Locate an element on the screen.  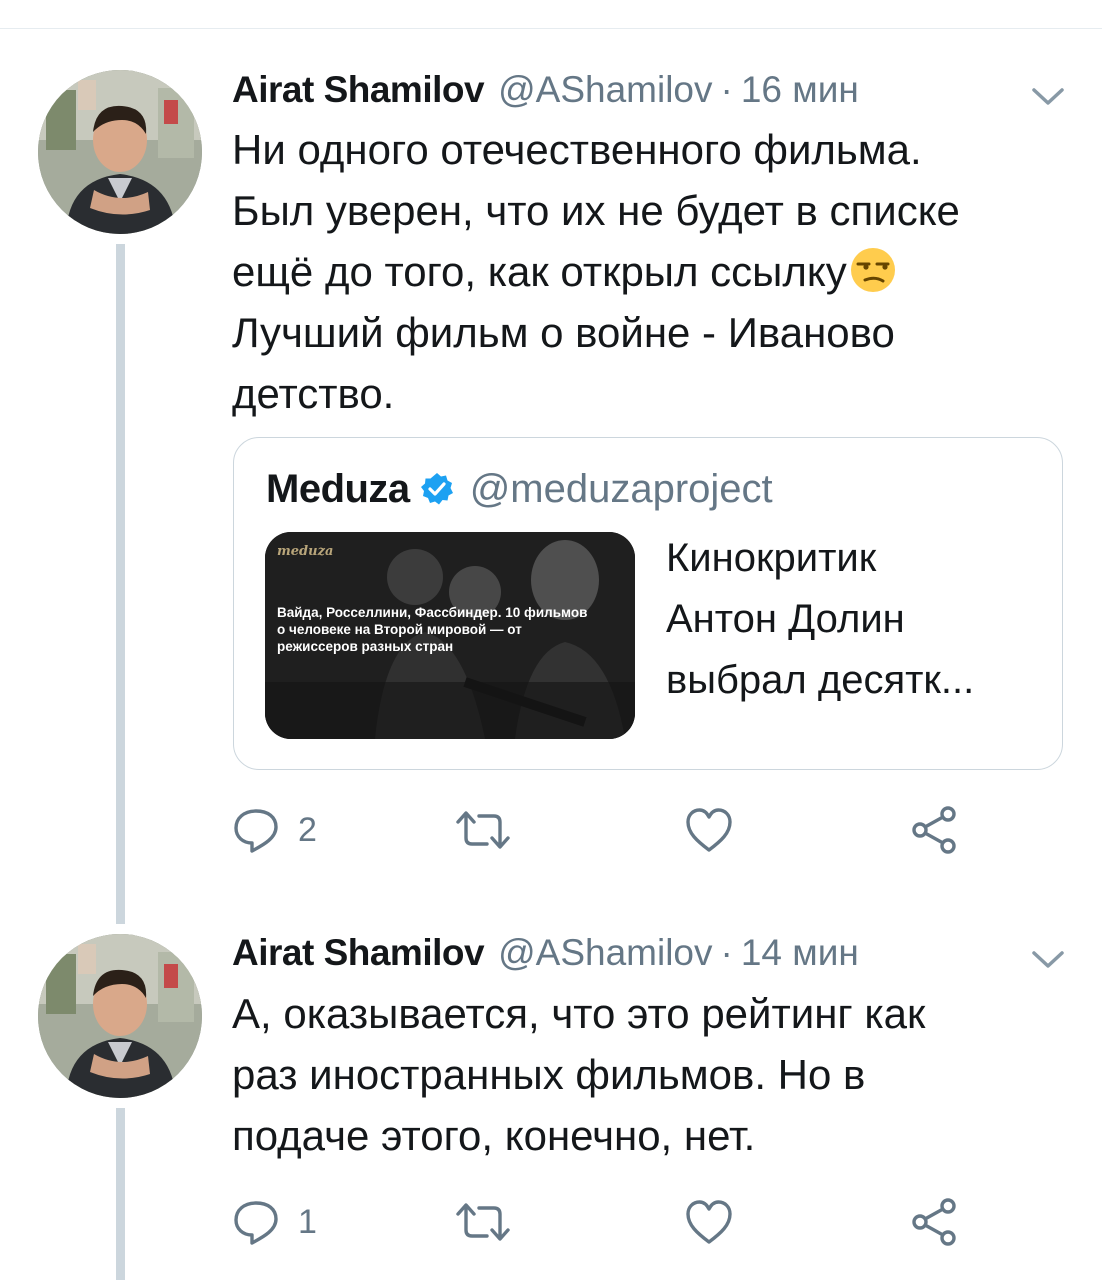
timestamp: 16 мин is located at coordinates (800, 90).